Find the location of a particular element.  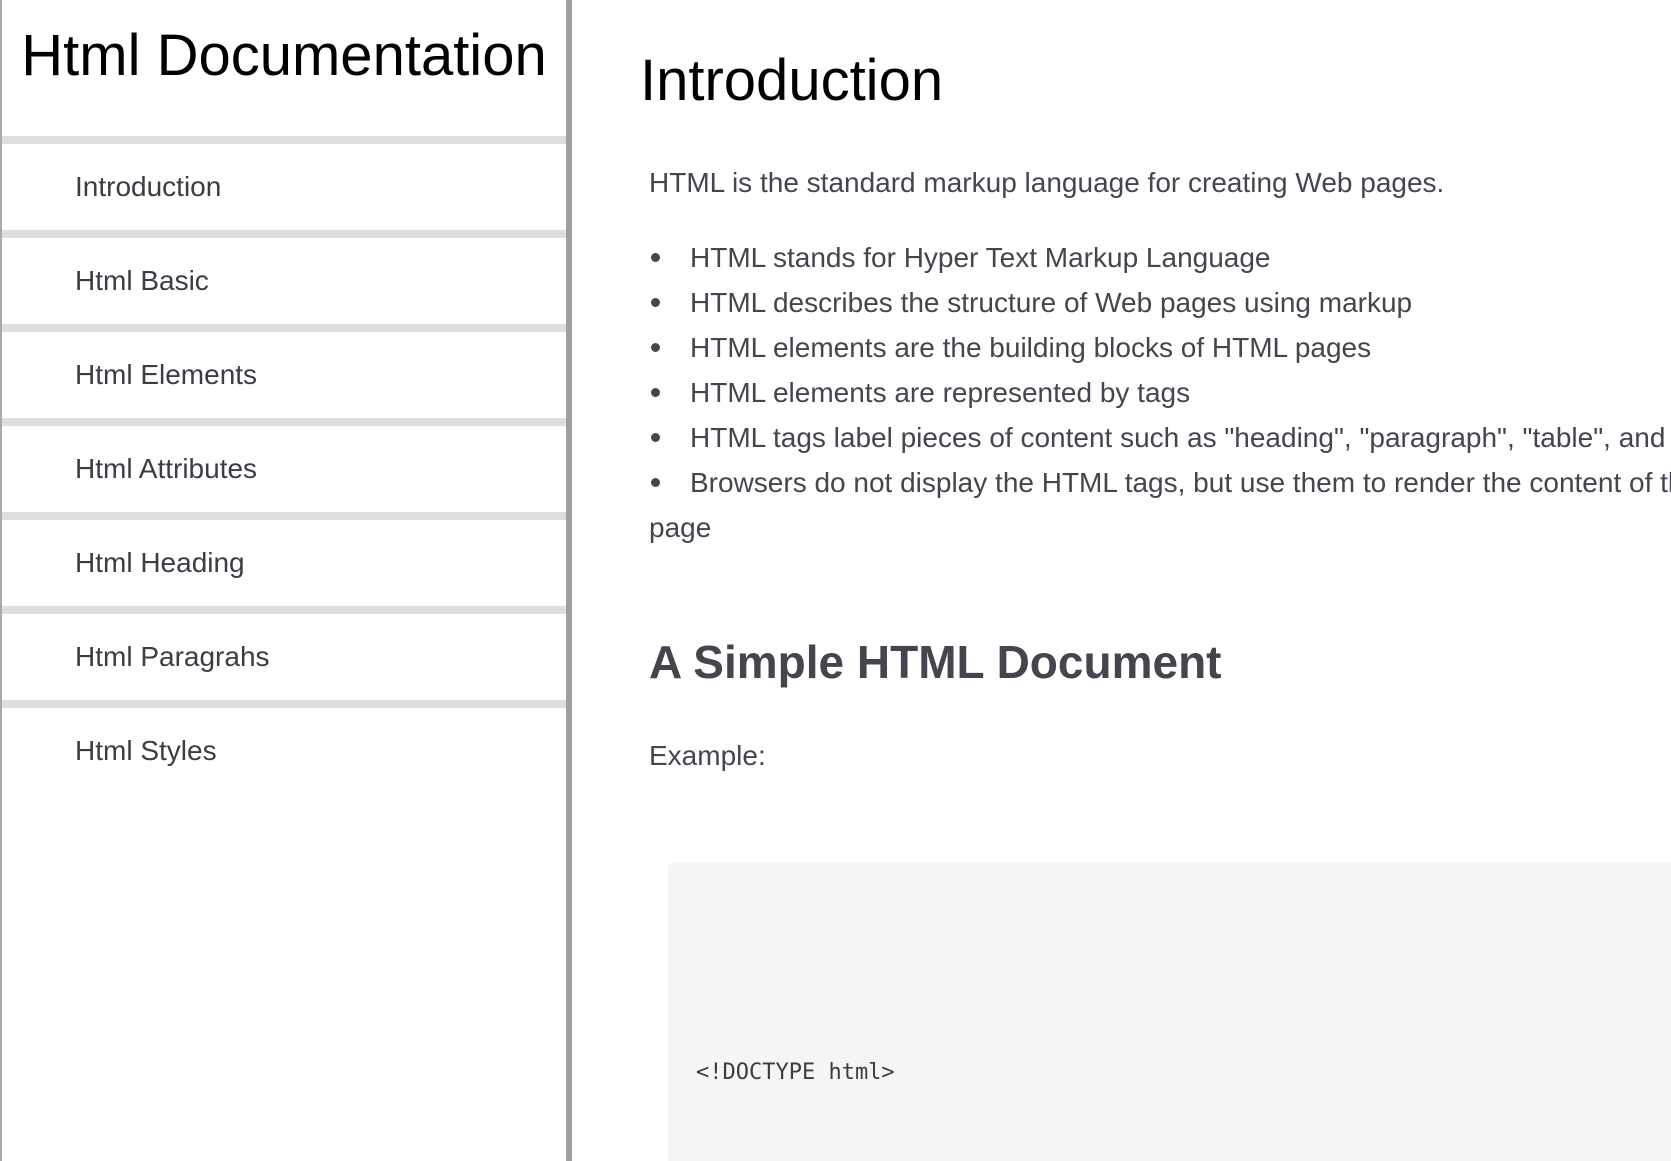

nav-link-html-elements: Html Elements is located at coordinates (284, 371).